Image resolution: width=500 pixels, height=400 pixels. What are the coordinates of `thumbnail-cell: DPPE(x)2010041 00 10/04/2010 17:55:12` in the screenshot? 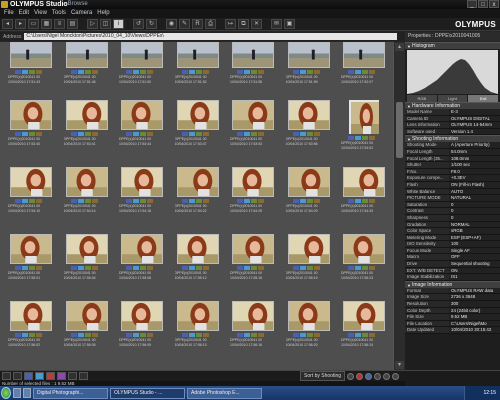 It's located at (198, 265).